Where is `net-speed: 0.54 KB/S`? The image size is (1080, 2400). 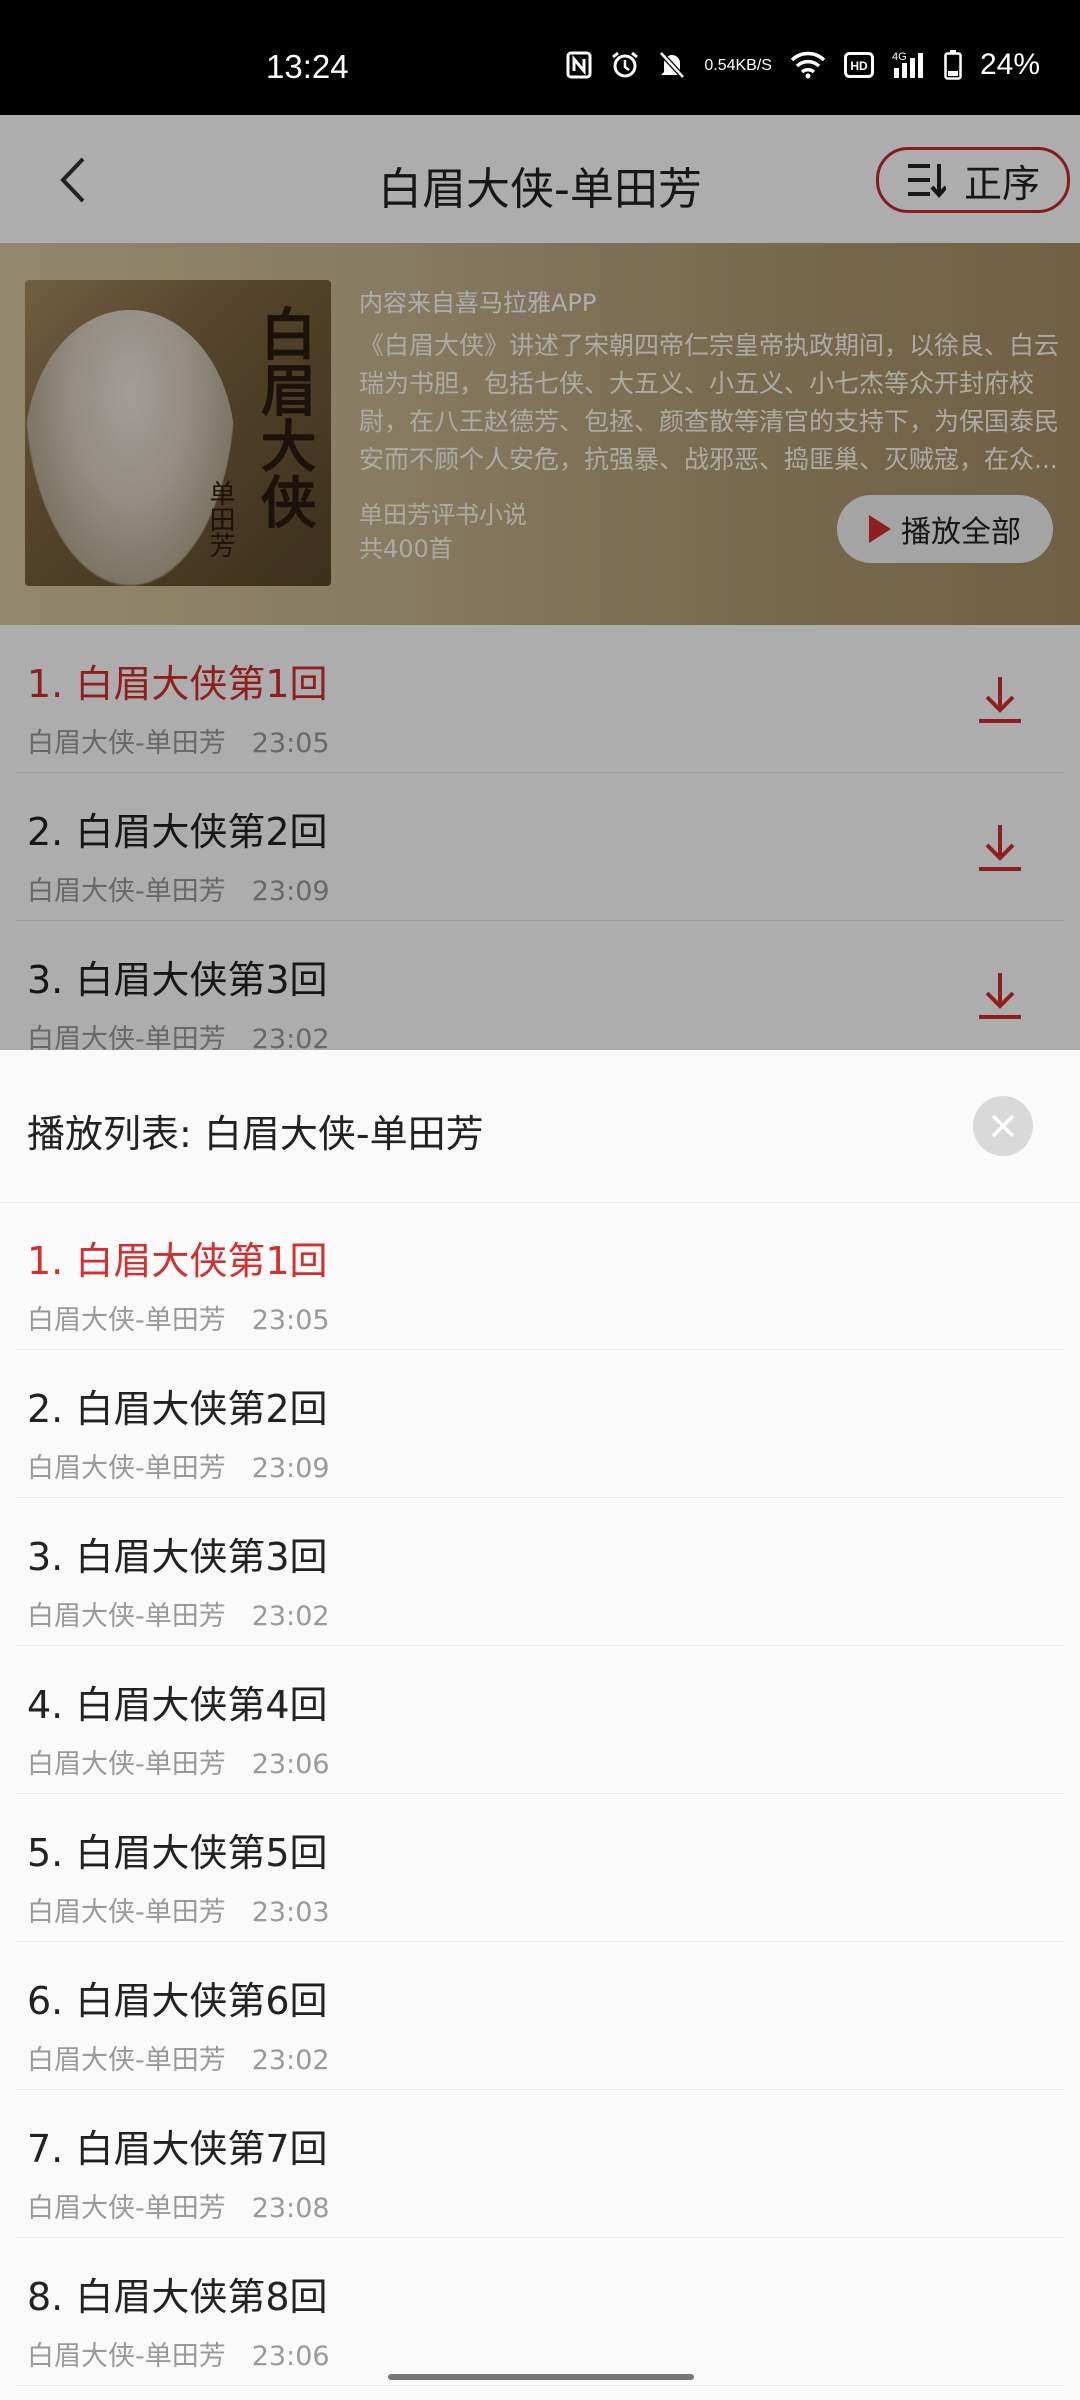 net-speed: 0.54 KB/S is located at coordinates (738, 65).